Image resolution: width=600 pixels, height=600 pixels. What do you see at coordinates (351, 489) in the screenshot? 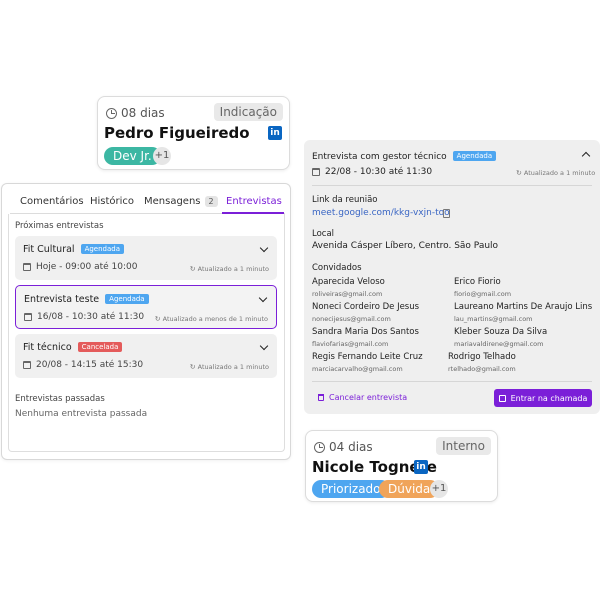
I see `tag-pill: Priorizado` at bounding box center [351, 489].